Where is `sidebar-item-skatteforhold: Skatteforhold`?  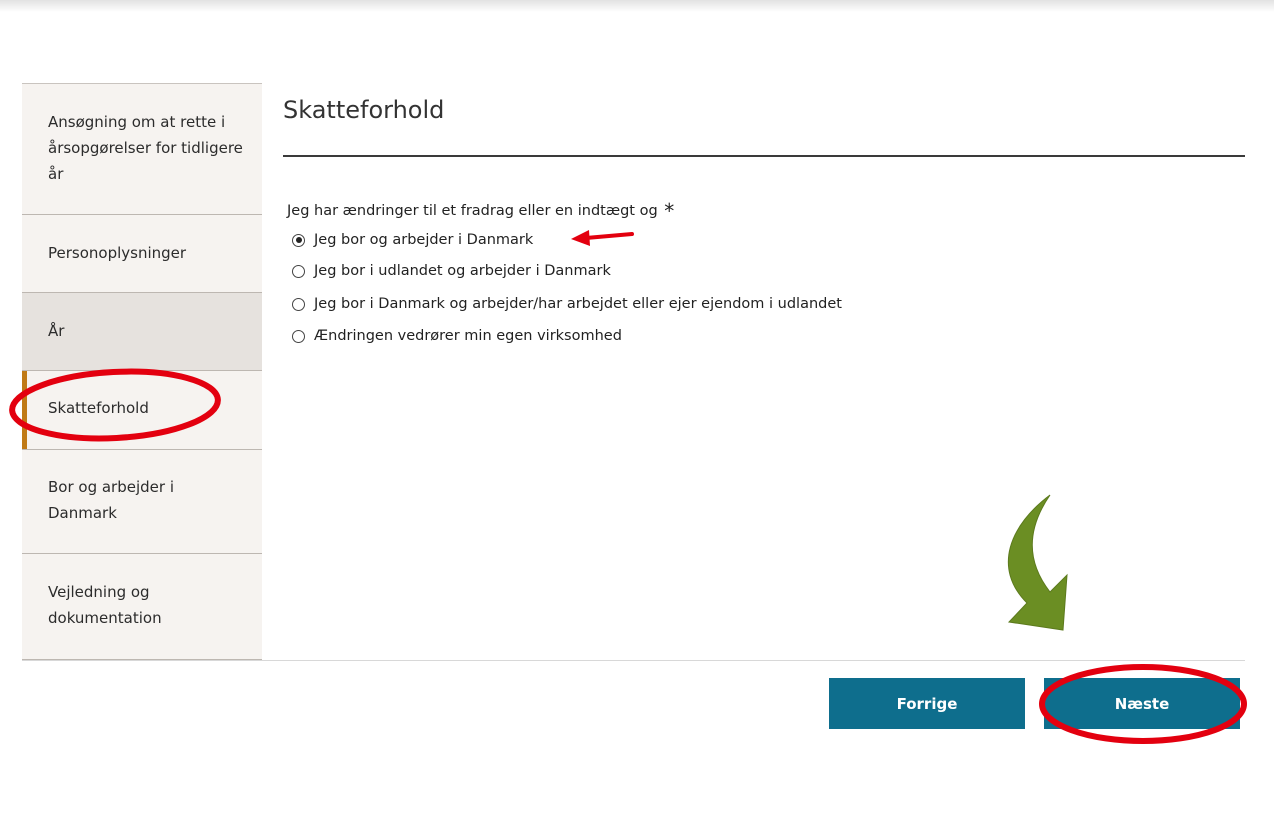 sidebar-item-skatteforhold: Skatteforhold is located at coordinates (142, 410).